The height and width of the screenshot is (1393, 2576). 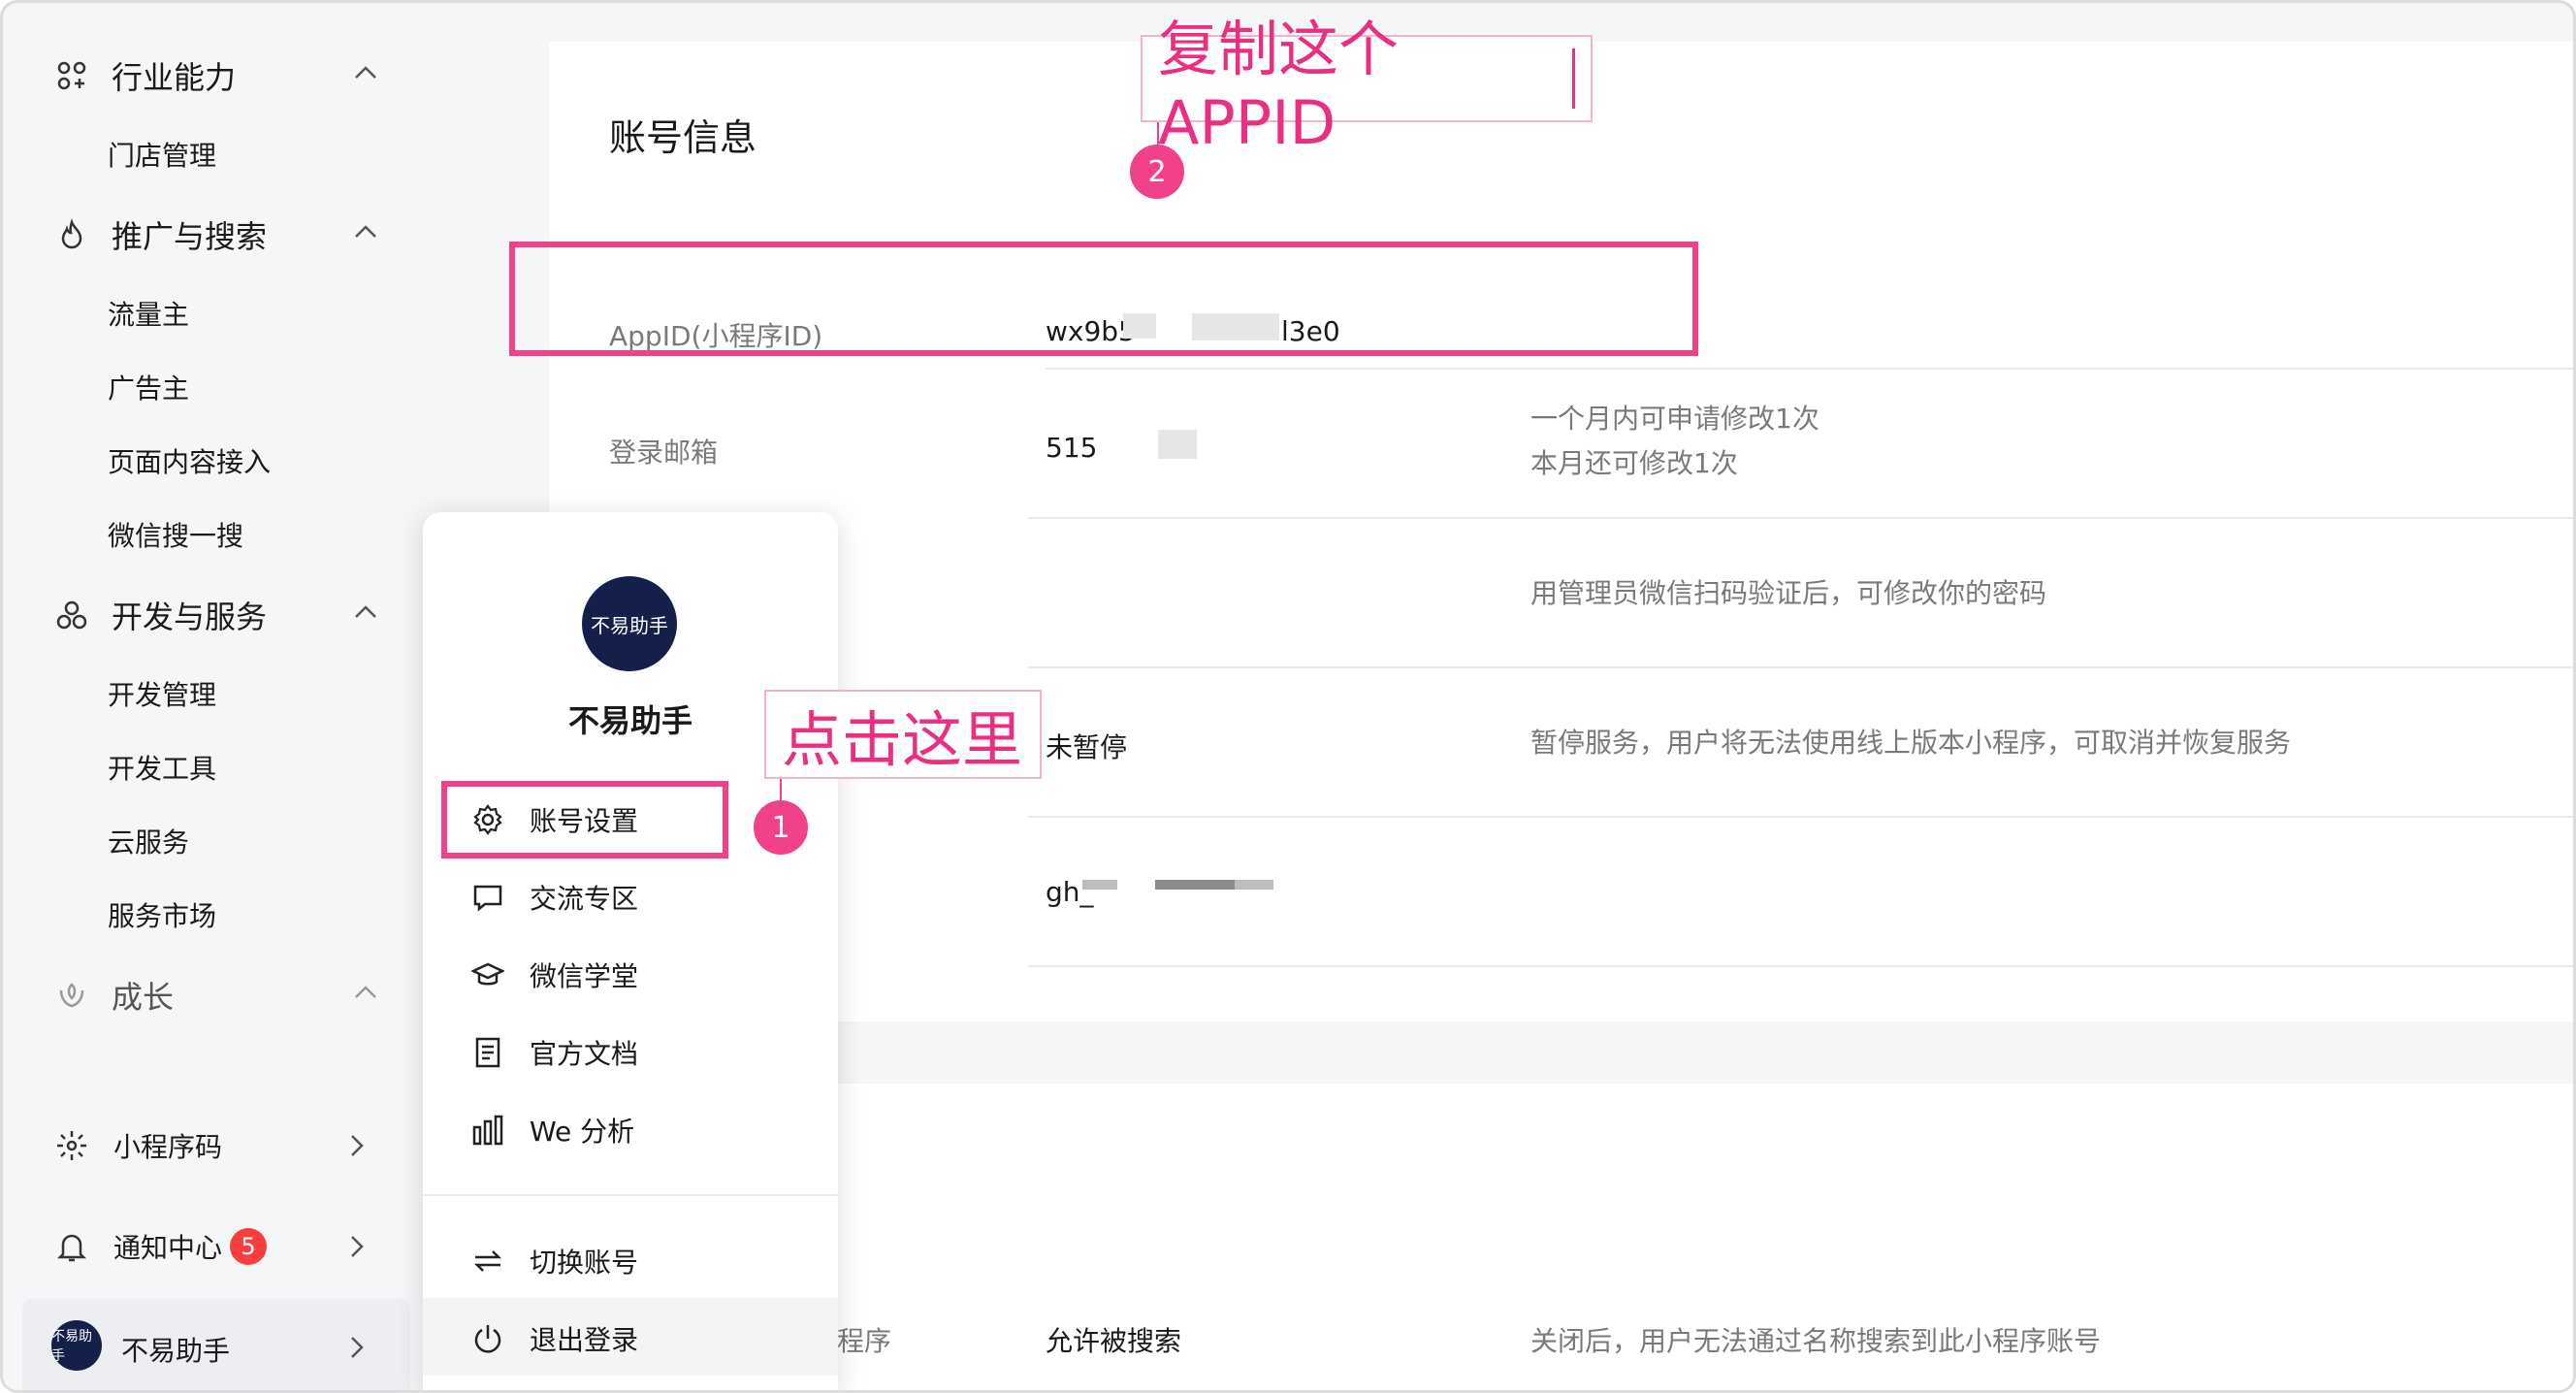 I want to click on bell-icon, so click(x=71, y=1246).